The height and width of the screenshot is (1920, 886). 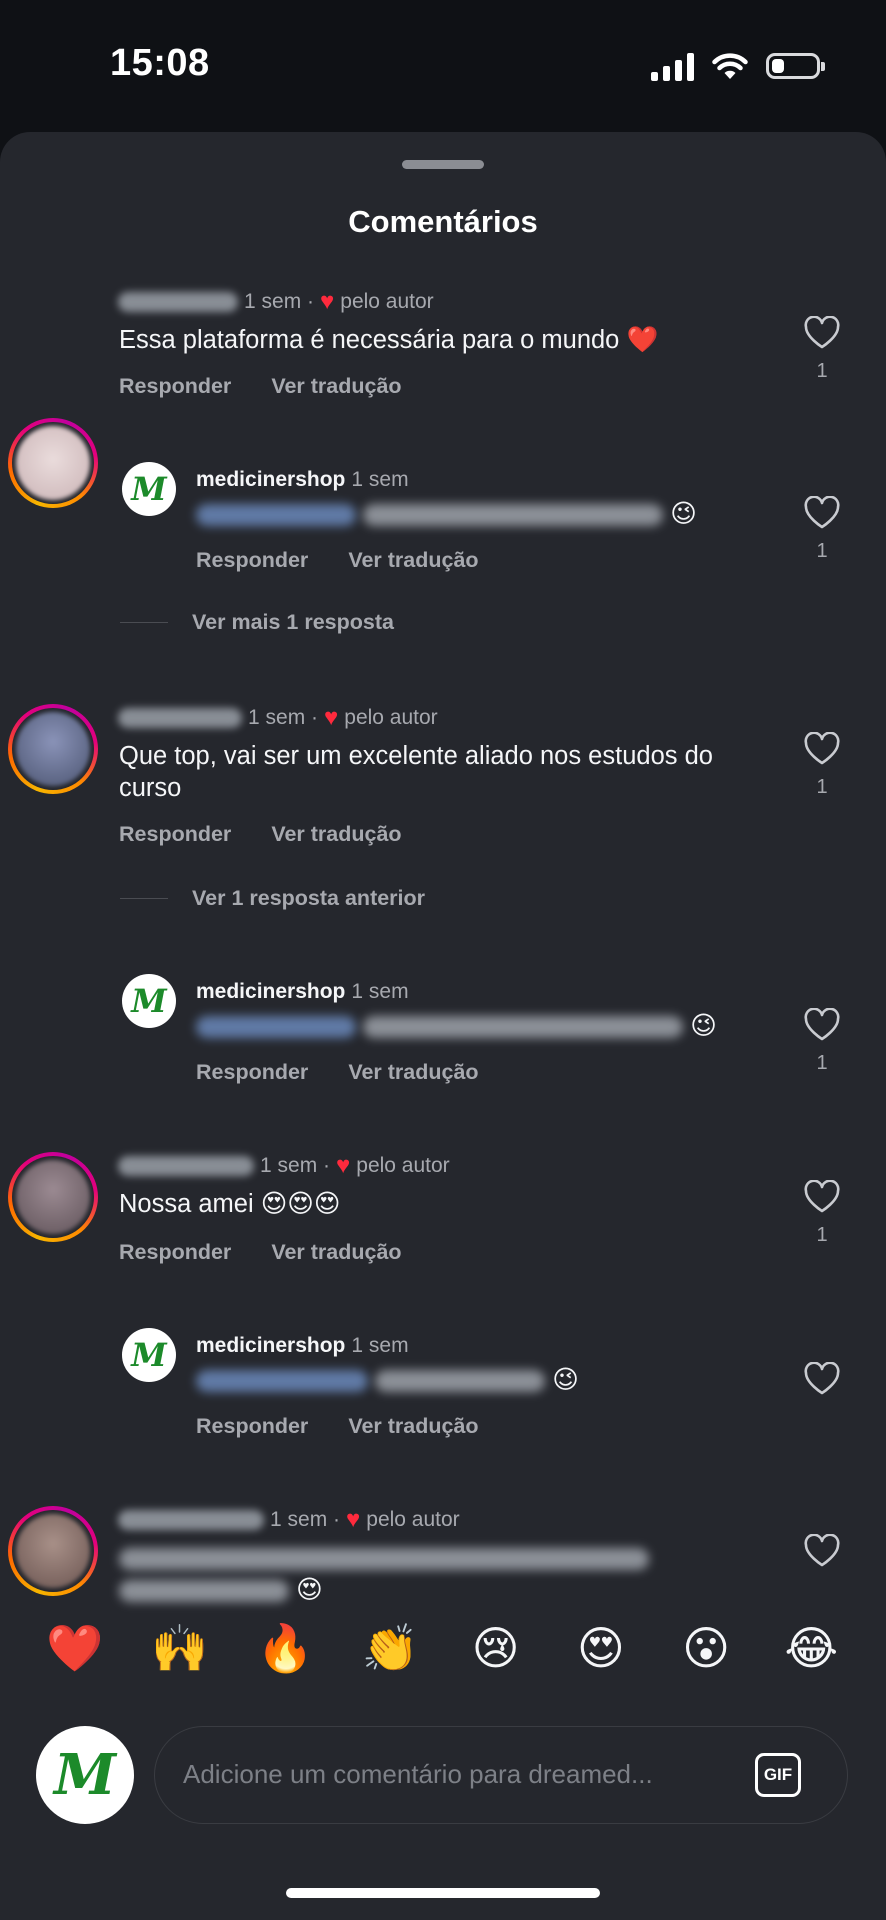 I want to click on reaction-fire: 🔥, so click(x=285, y=1648).